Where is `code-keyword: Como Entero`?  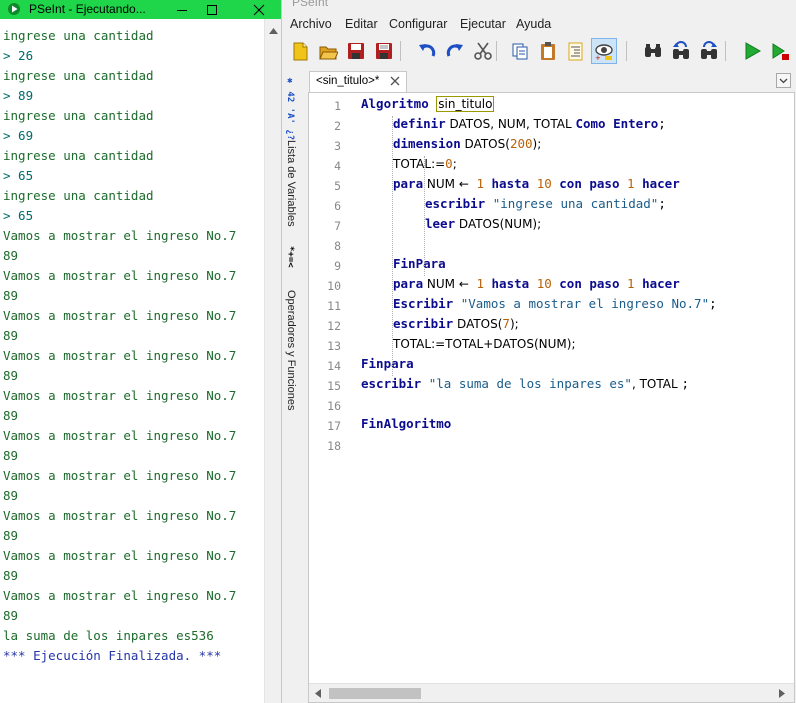 code-keyword: Como Entero is located at coordinates (617, 123).